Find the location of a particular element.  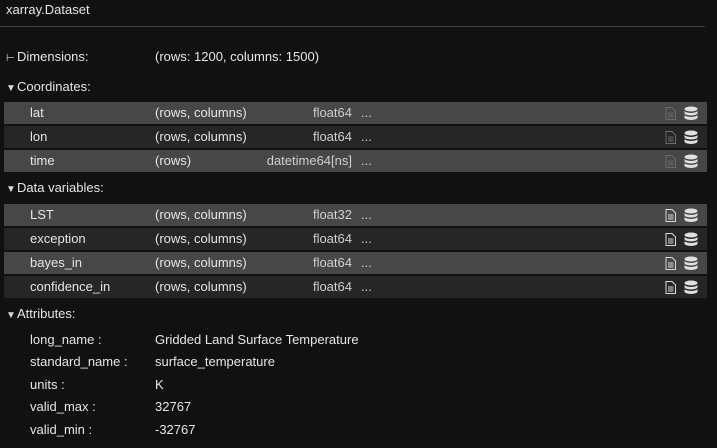

header-divider is located at coordinates (352, 26).